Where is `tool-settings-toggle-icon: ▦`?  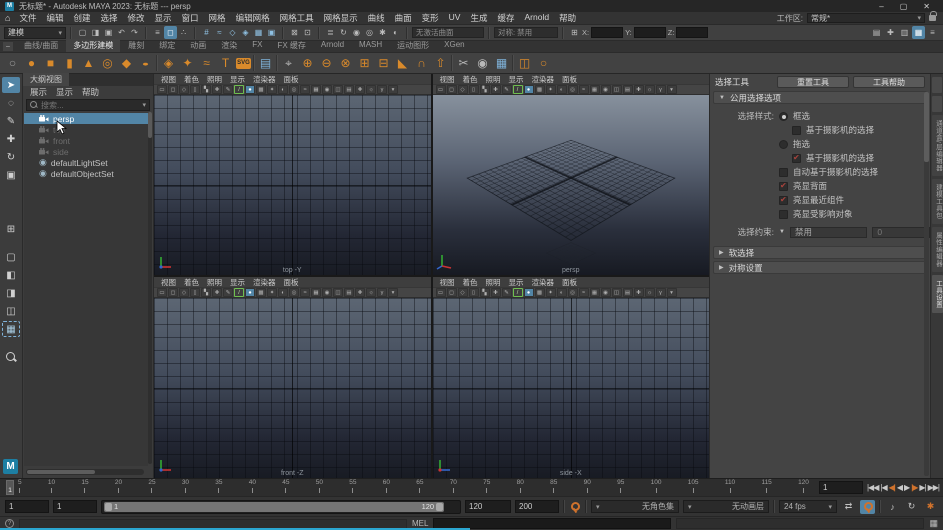 tool-settings-toggle-icon: ▦ is located at coordinates (918, 32).